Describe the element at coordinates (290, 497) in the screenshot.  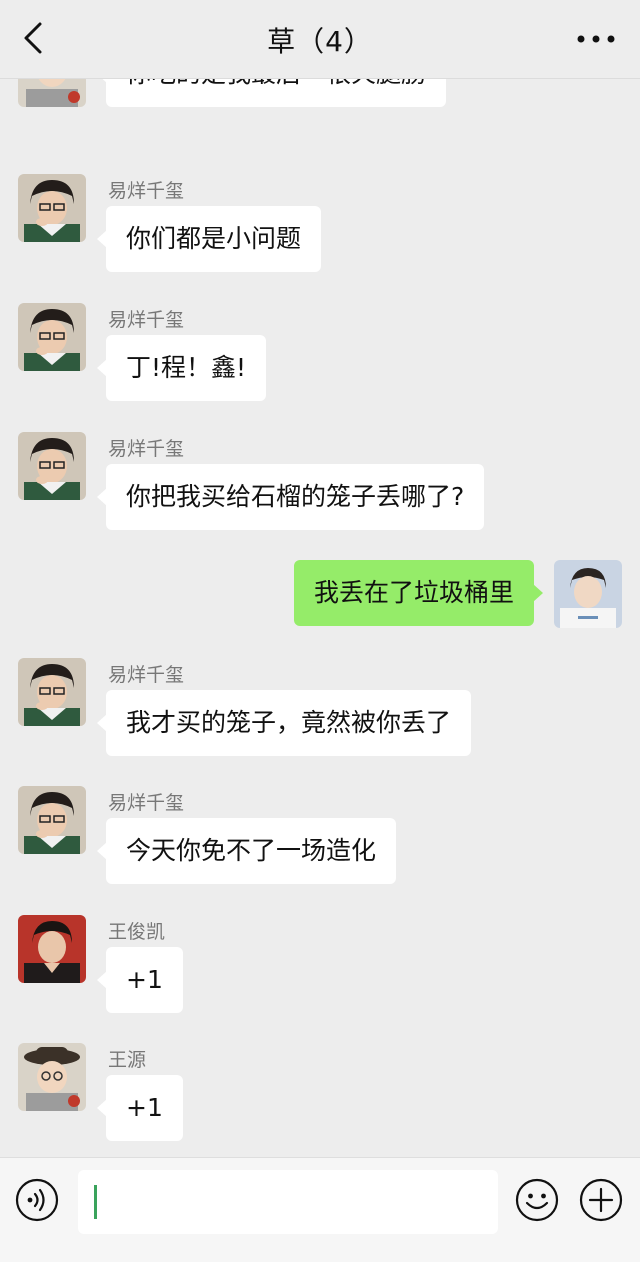
I see `message-bubble: 你把我买给石榴的笼子丢哪了?` at that location.